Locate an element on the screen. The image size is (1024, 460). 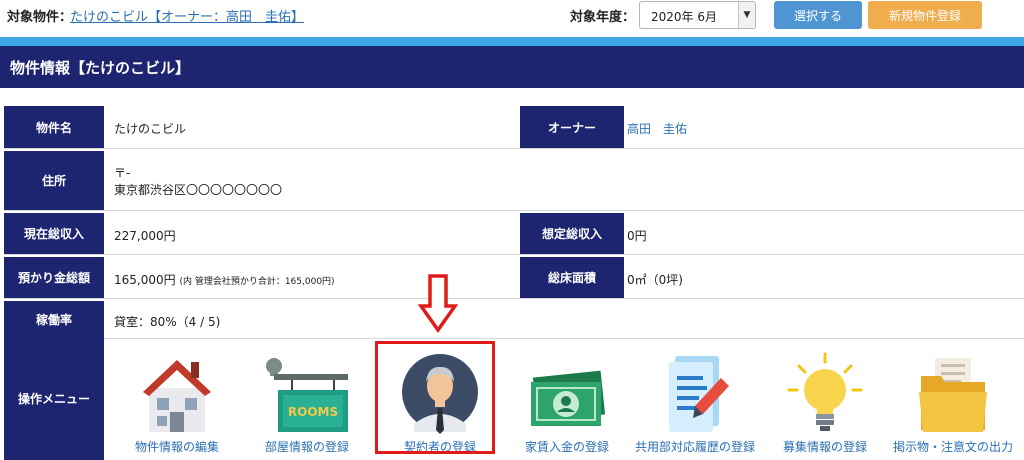
occupancy-label: 稼働率 is located at coordinates (54, 319).